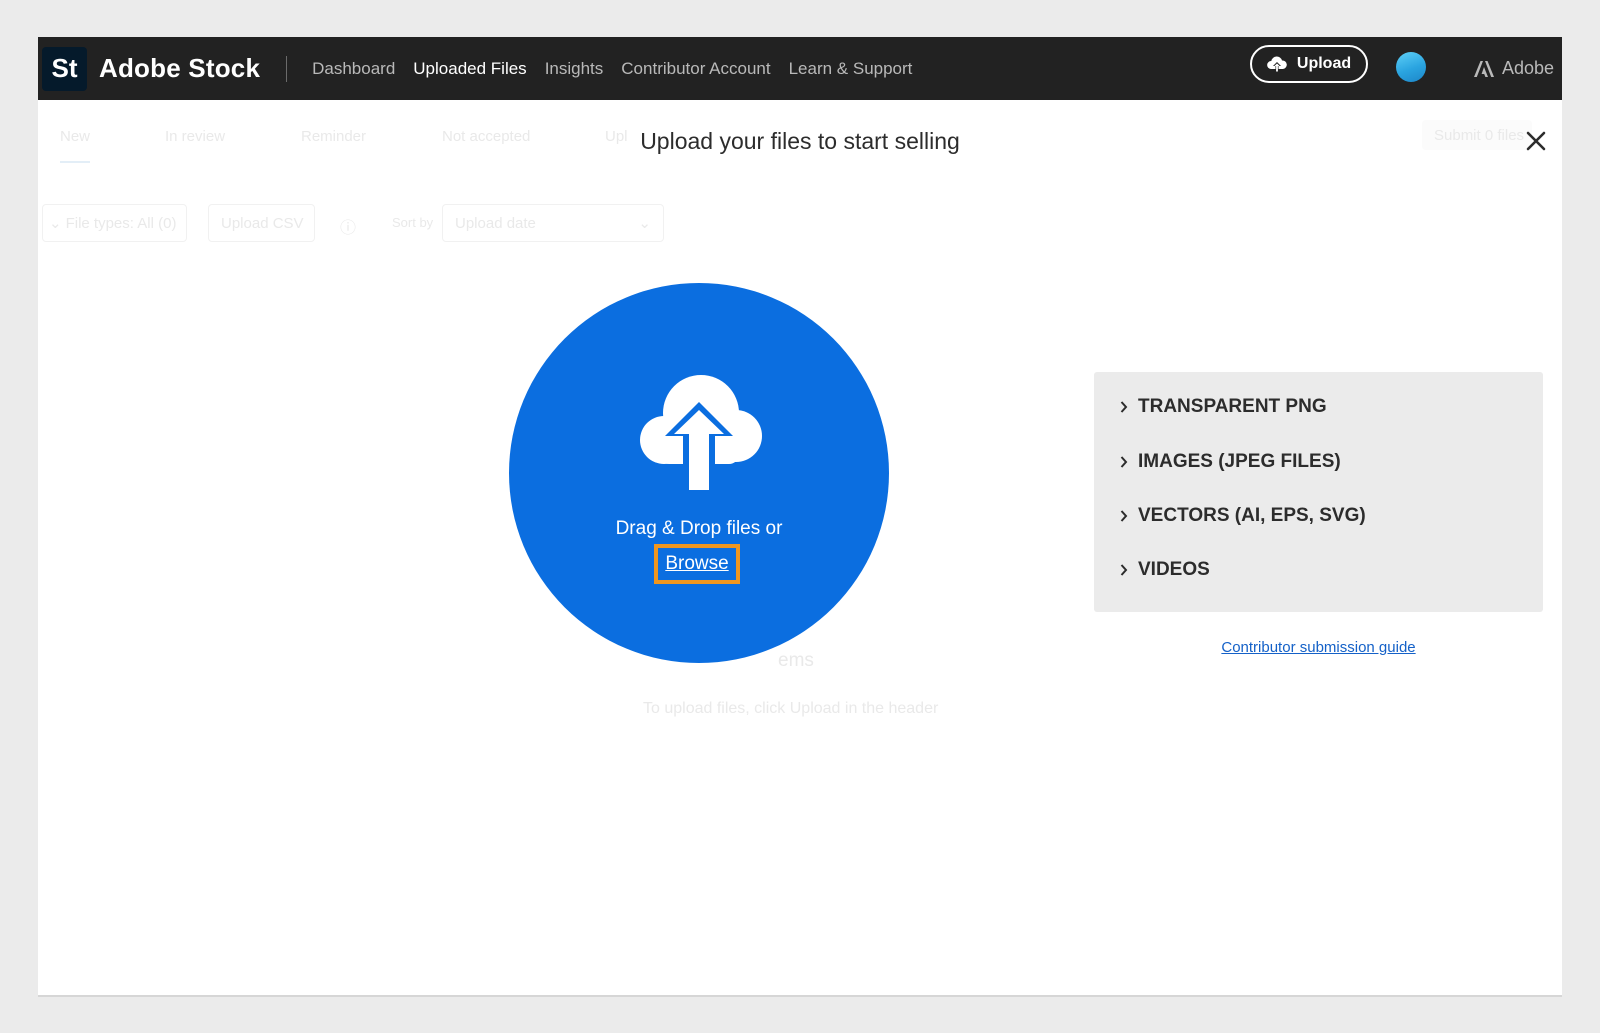 This screenshot has width=1600, height=1033. I want to click on browse-link: Browse, so click(696, 564).